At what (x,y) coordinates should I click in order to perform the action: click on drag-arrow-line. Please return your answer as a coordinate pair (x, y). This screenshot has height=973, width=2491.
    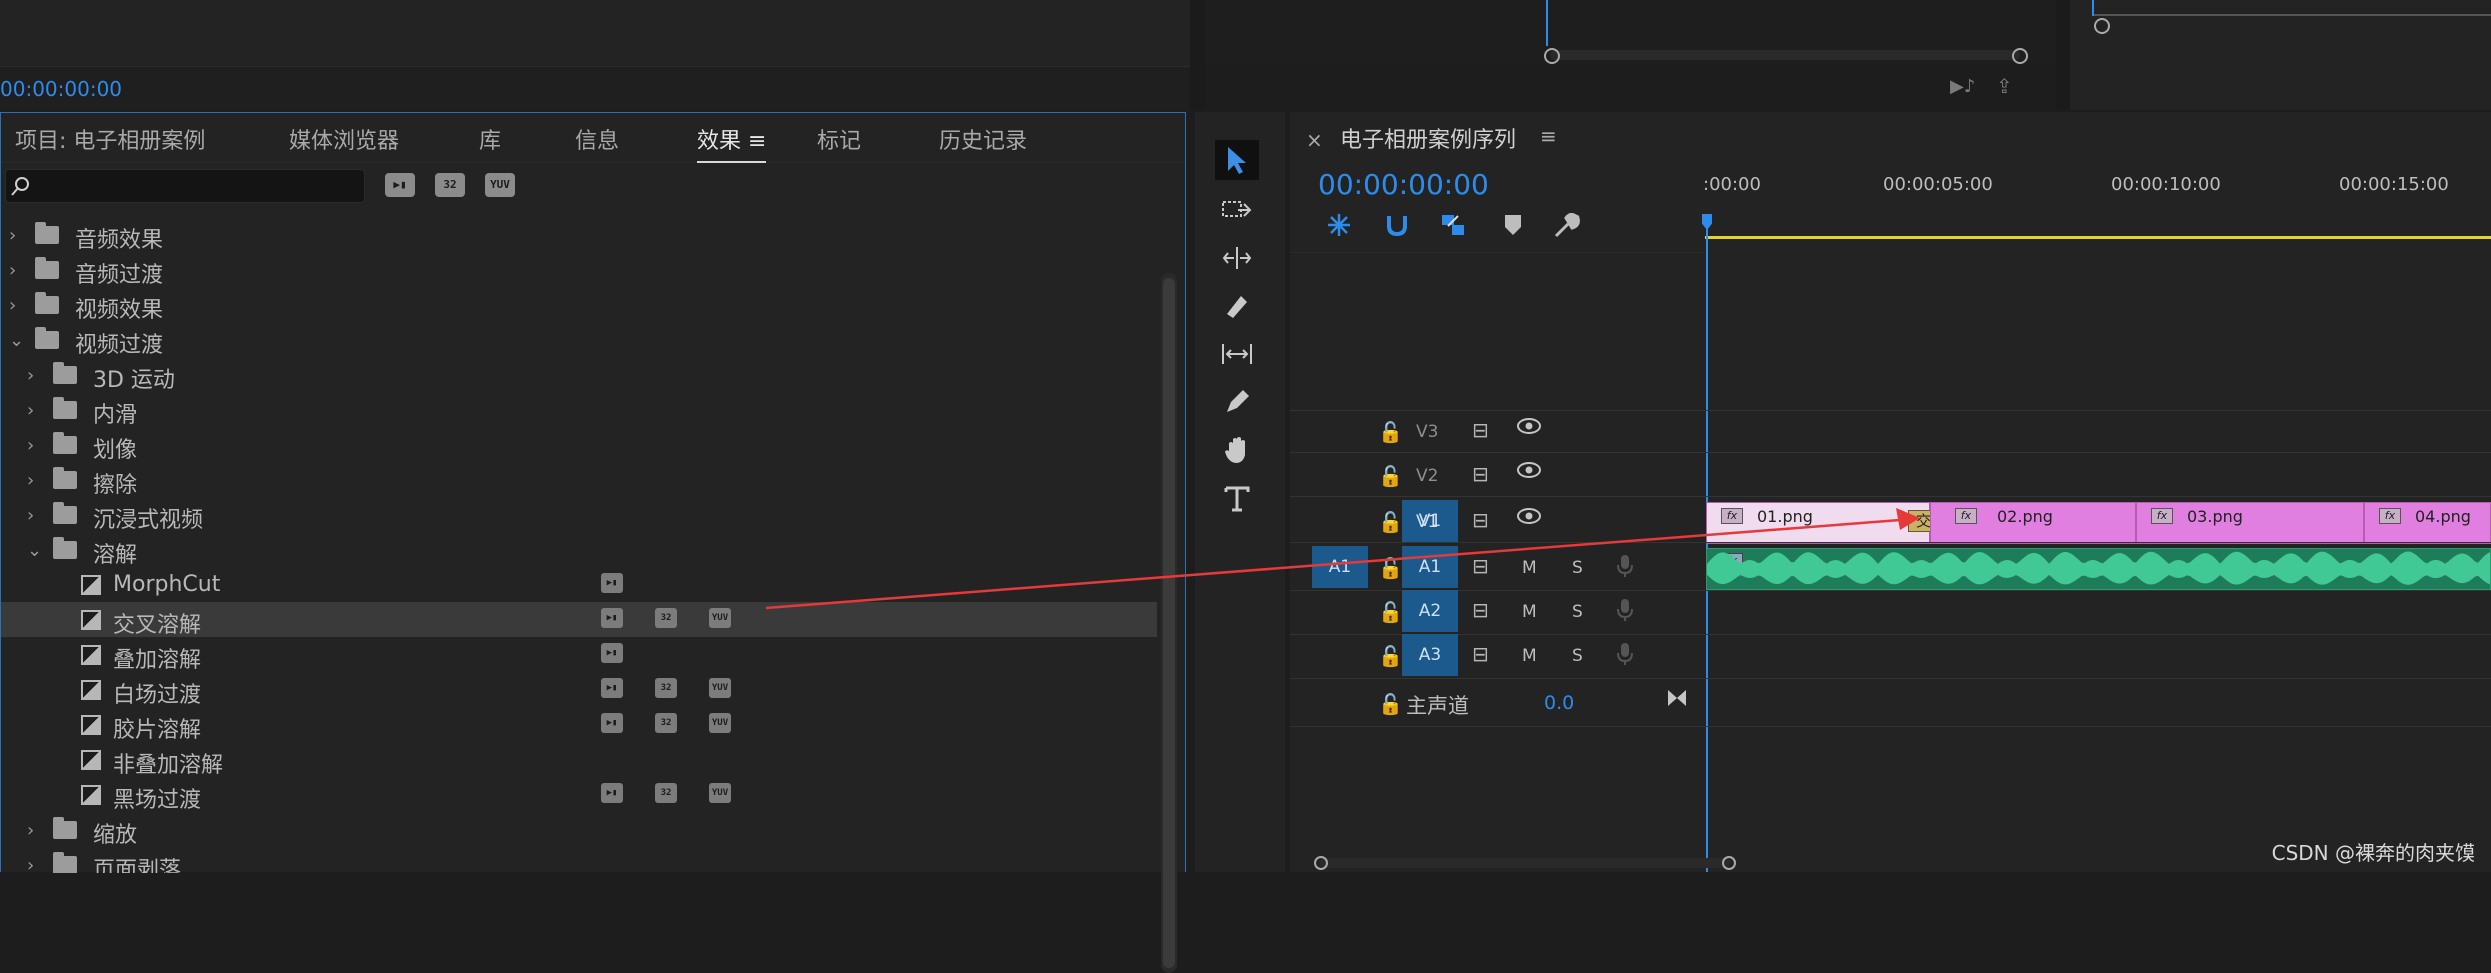
    Looking at the image, I should click on (1333, 564).